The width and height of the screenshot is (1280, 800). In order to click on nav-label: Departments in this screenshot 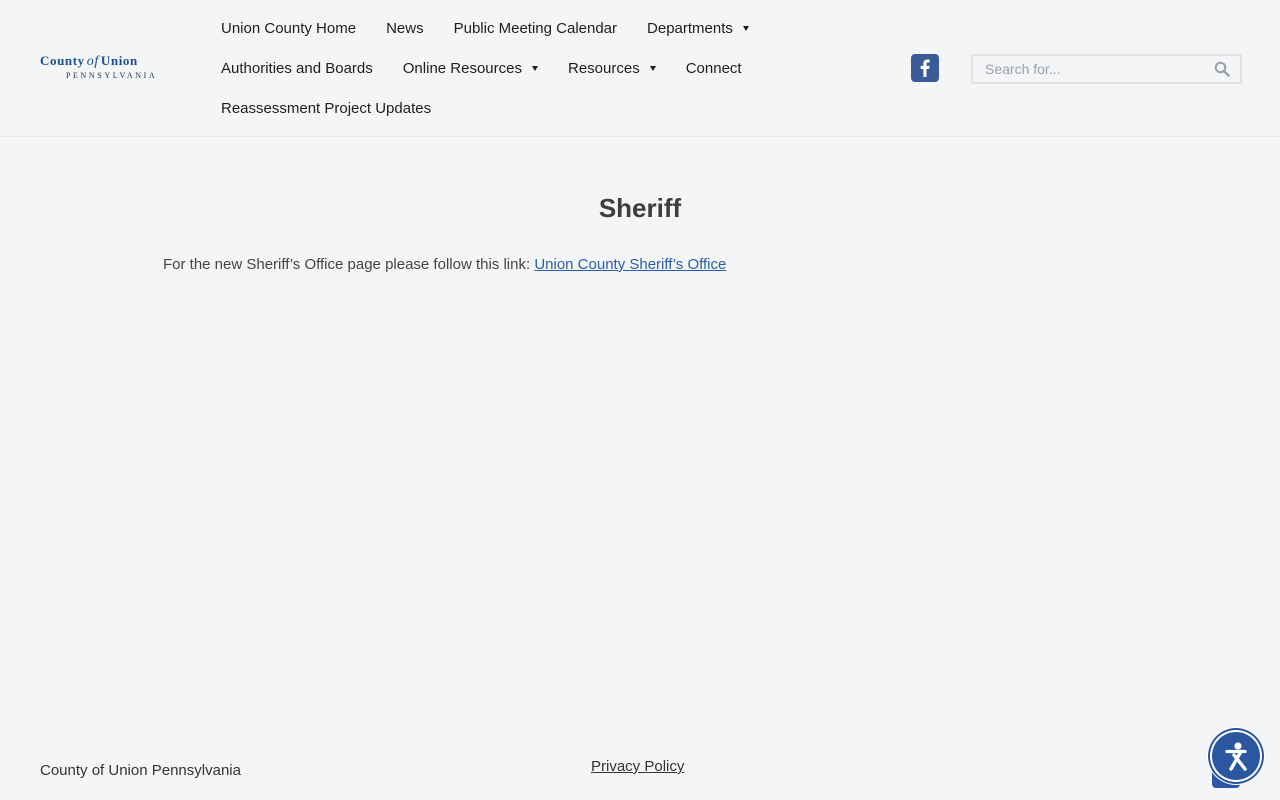, I will do `click(690, 28)`.